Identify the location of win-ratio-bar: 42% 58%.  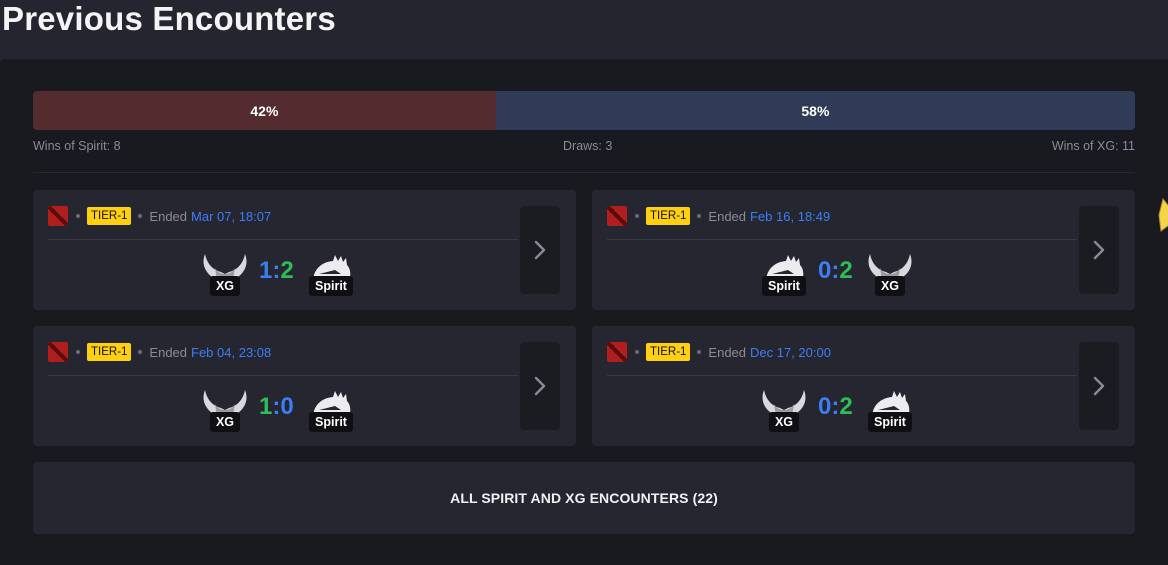
(584, 110).